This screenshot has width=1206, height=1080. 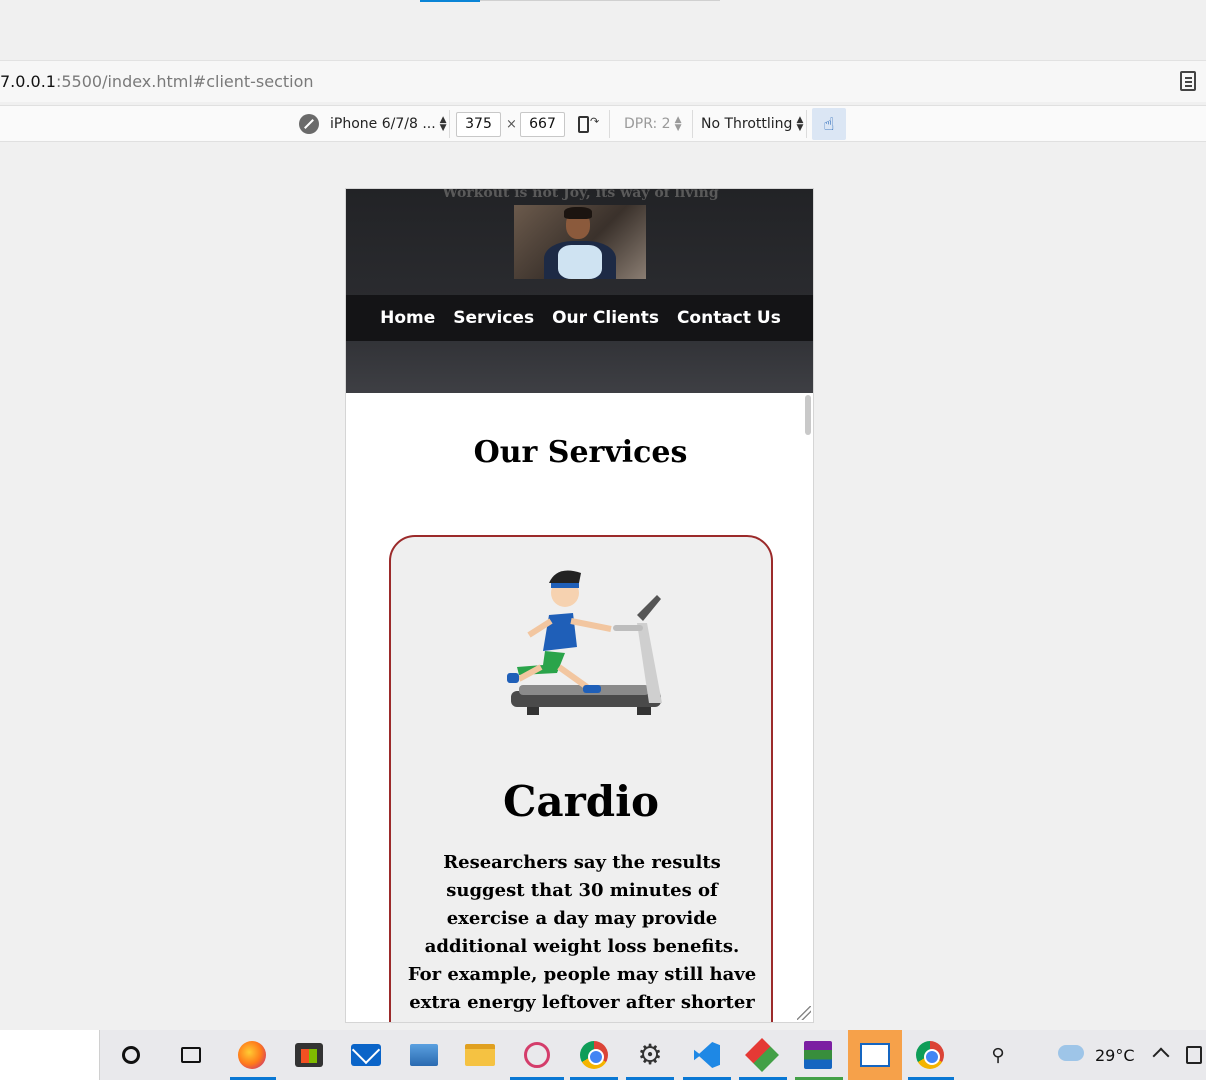 I want to click on remote-desktop-icon, so click(x=875, y=1055).